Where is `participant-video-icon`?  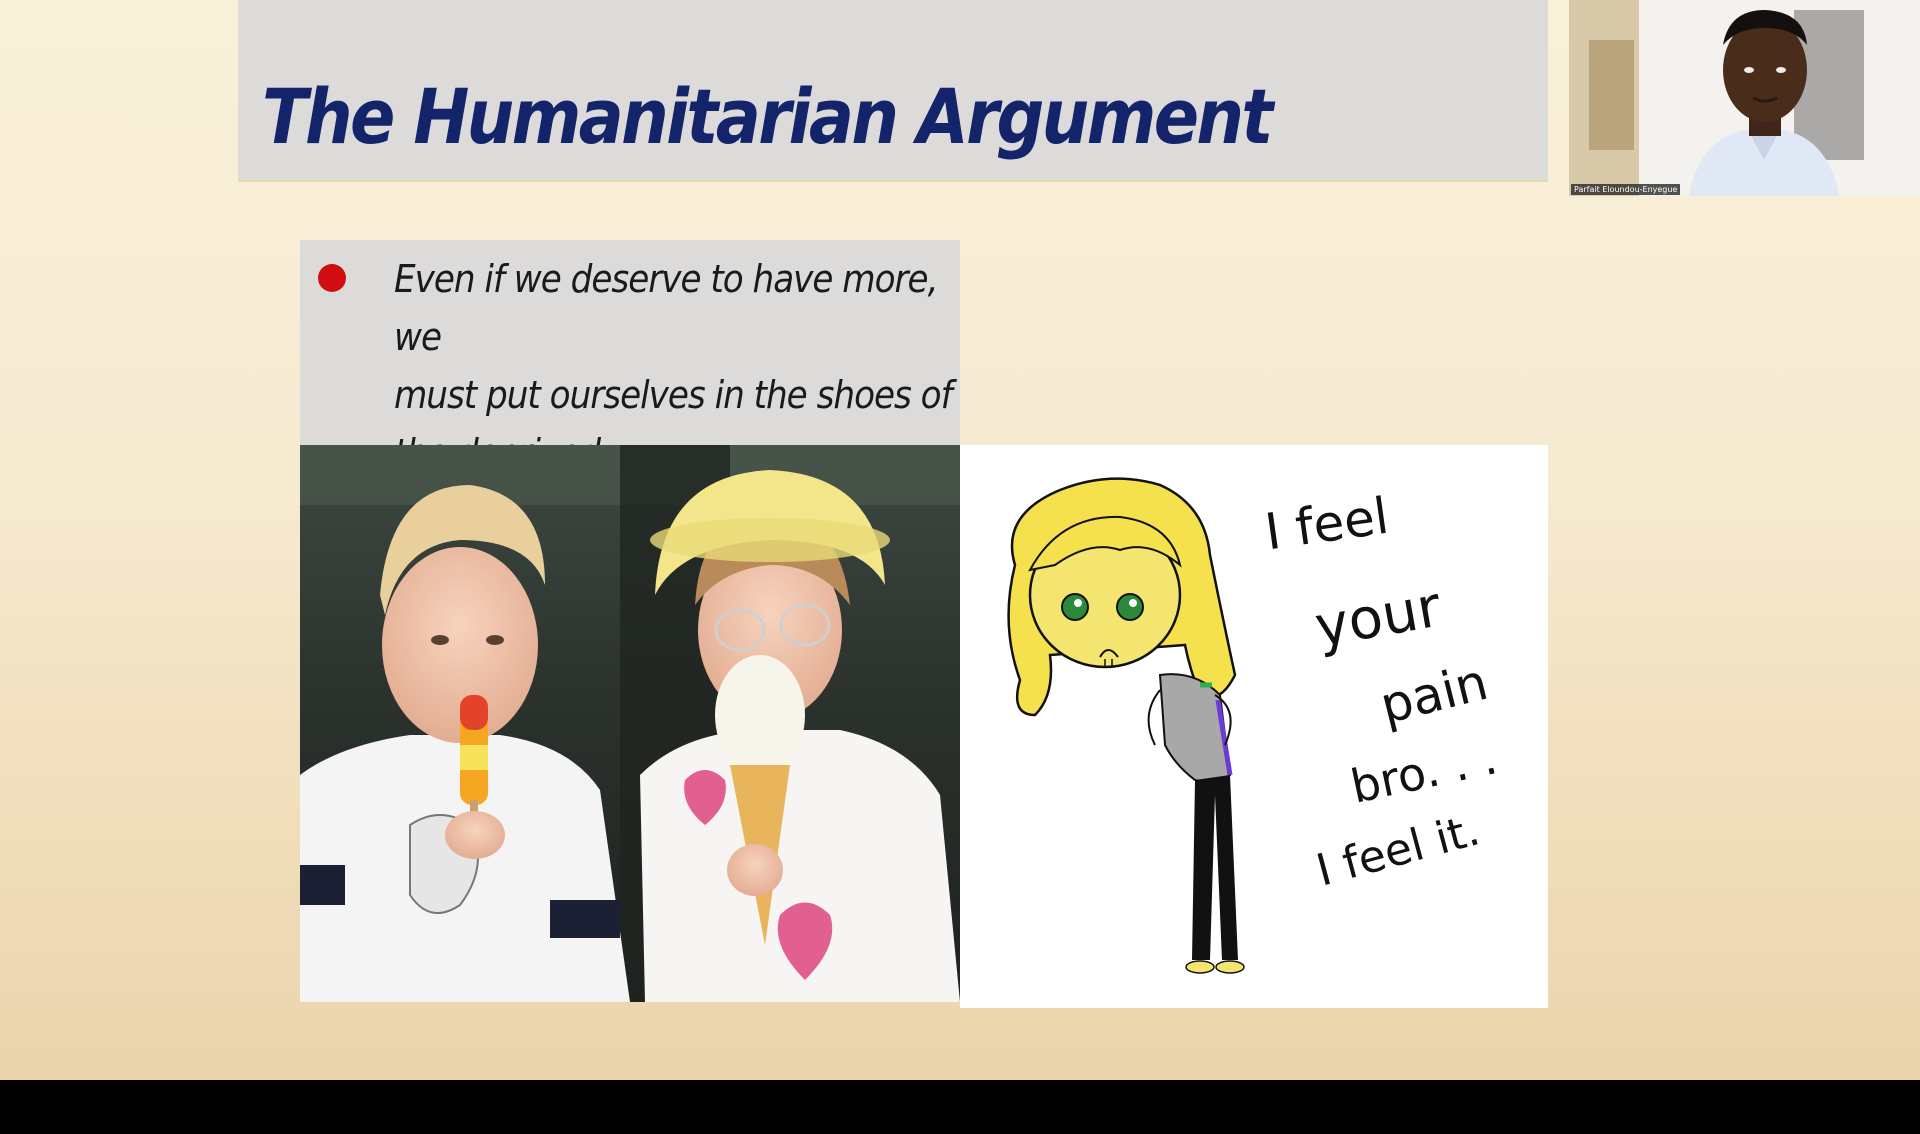 participant-video-icon is located at coordinates (1744, 98).